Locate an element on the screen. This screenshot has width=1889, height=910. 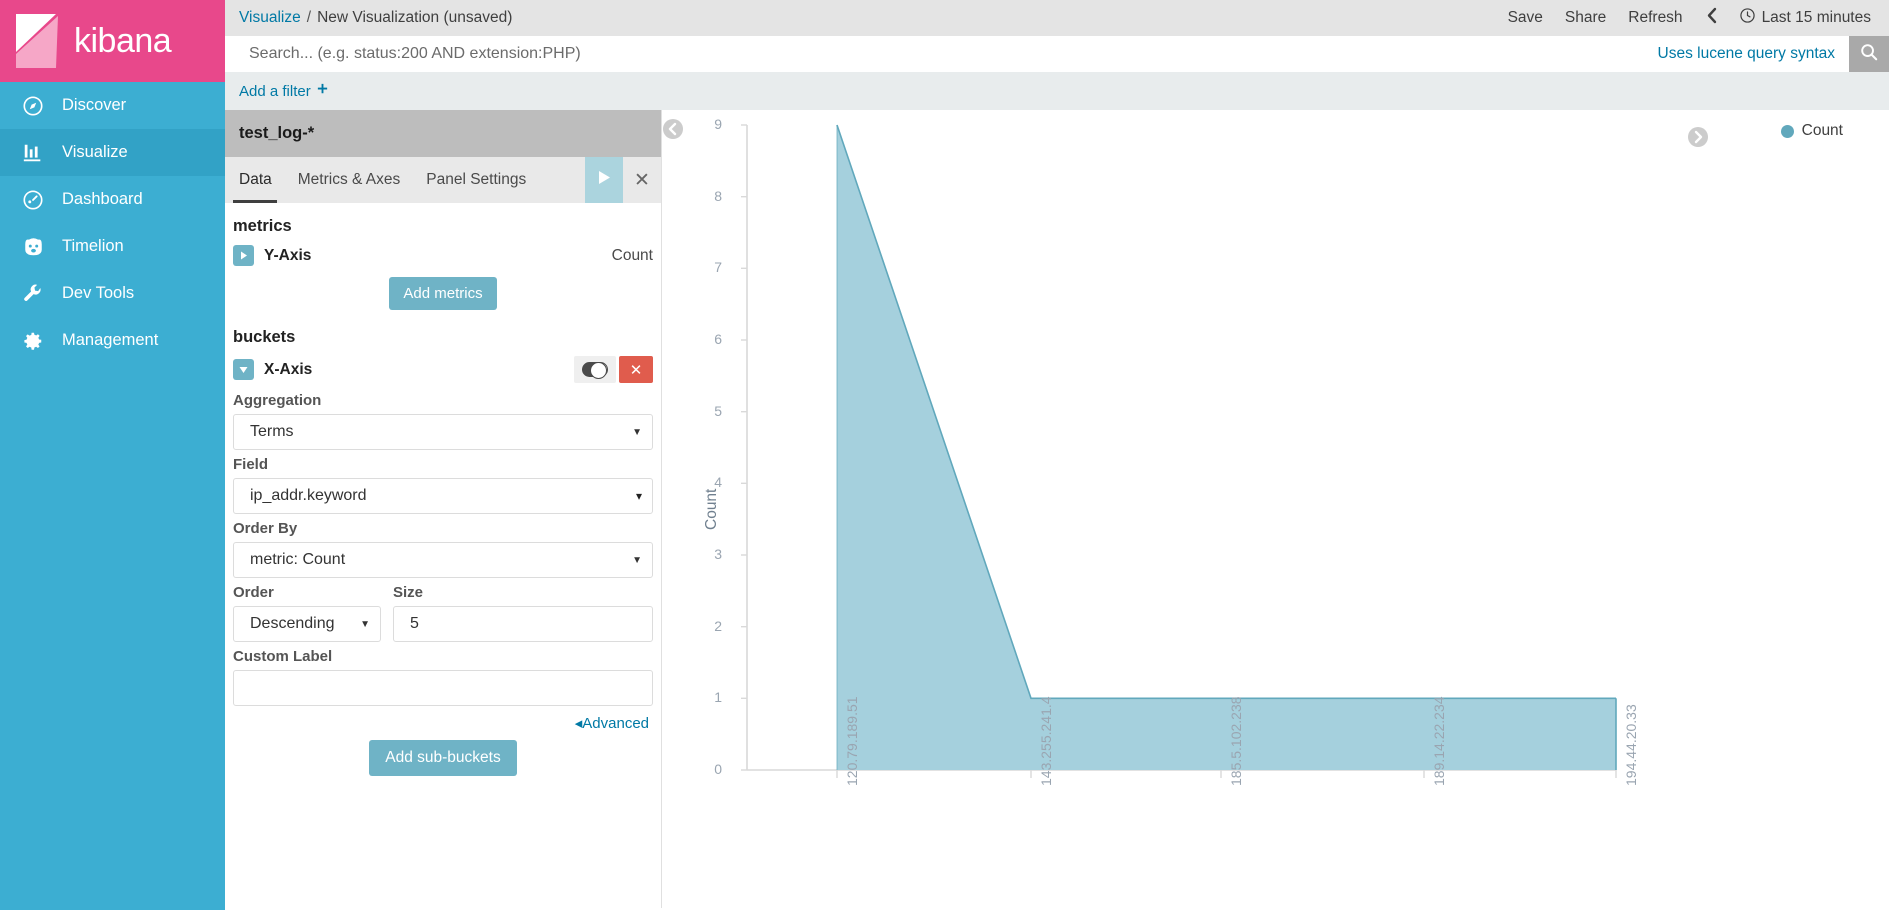
order-by-select: metric: Count ▼ is located at coordinates (443, 560).